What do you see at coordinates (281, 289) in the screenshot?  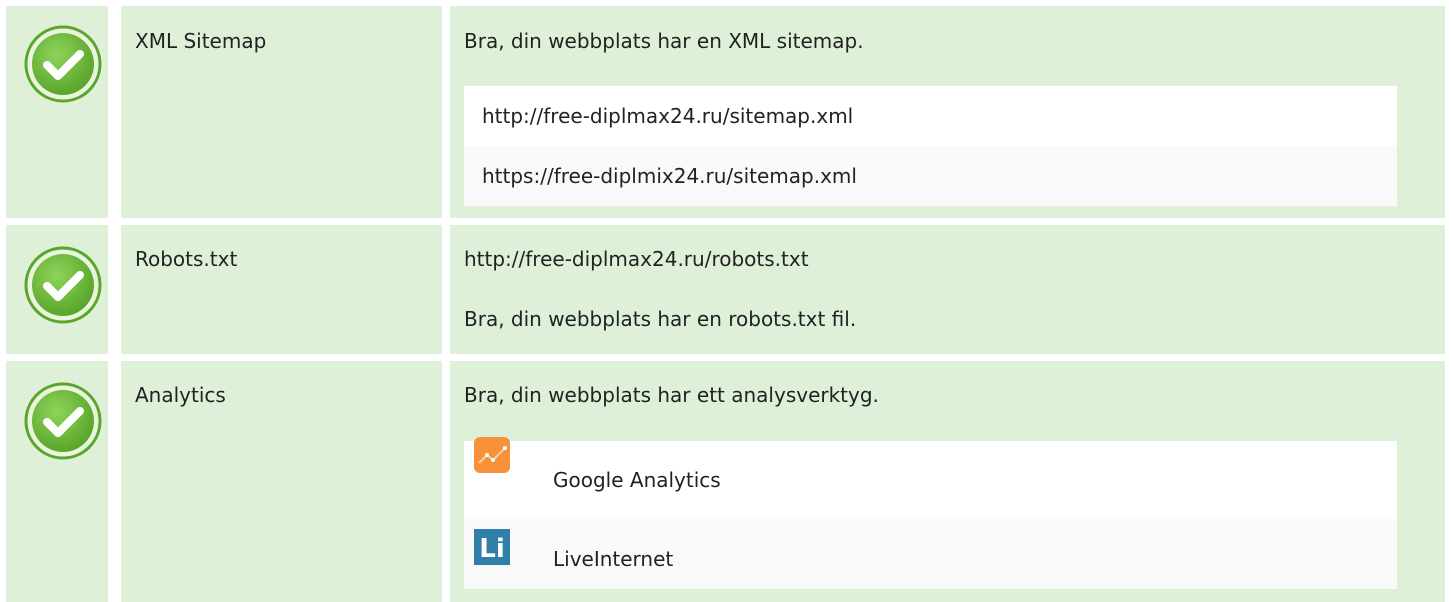 I see `check-name-cell: Robots.txt` at bounding box center [281, 289].